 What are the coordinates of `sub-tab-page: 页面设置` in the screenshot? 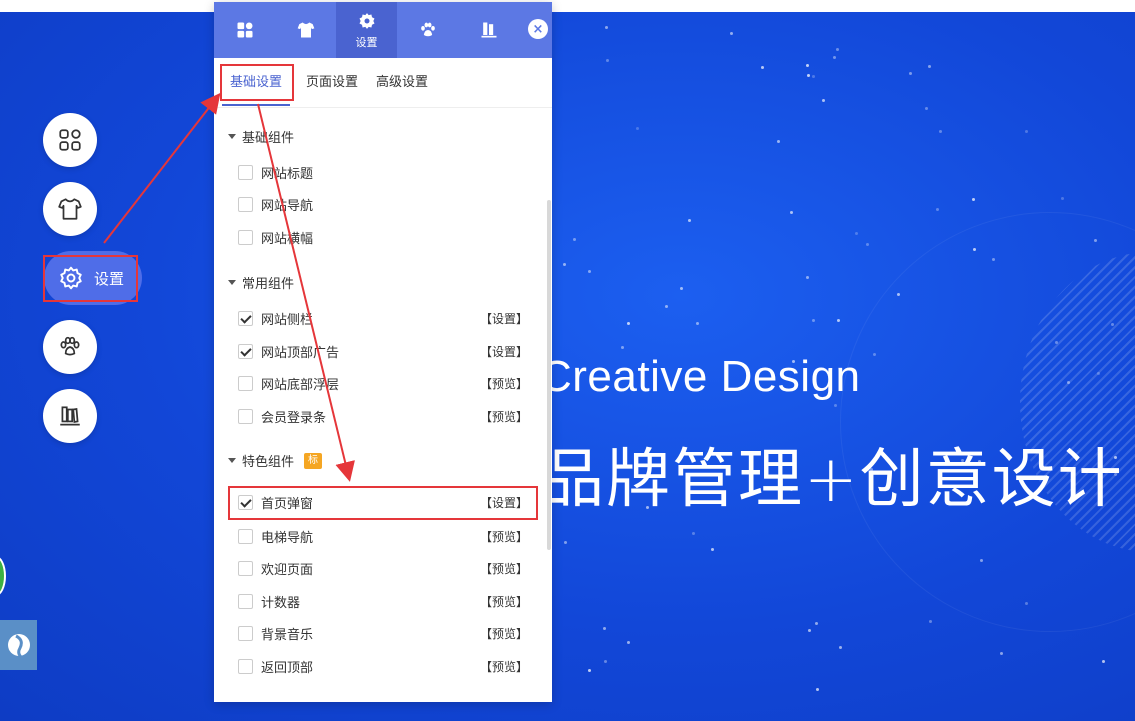 It's located at (332, 83).